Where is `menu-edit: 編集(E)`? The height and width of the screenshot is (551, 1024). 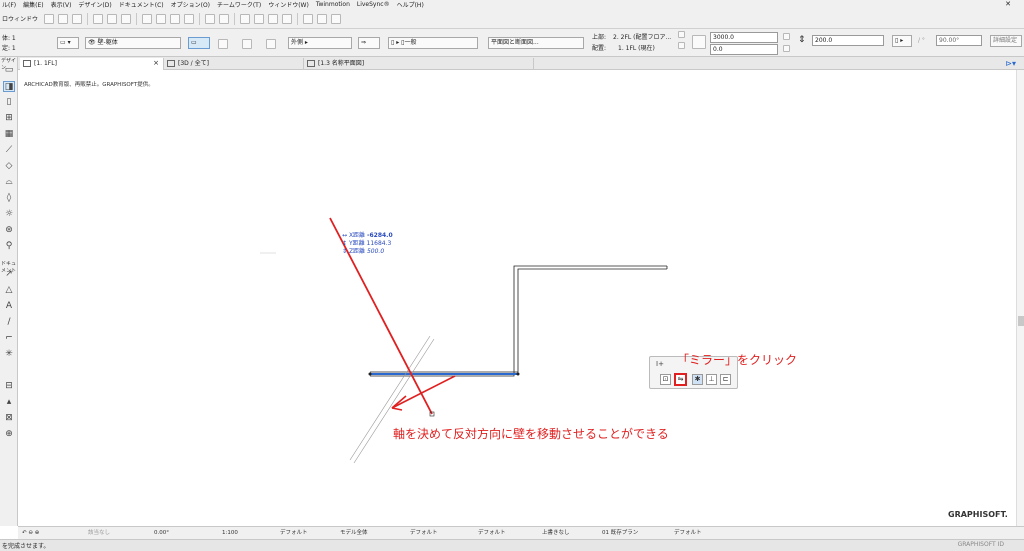
menu-edit: 編集(E) is located at coordinates (33, 4).